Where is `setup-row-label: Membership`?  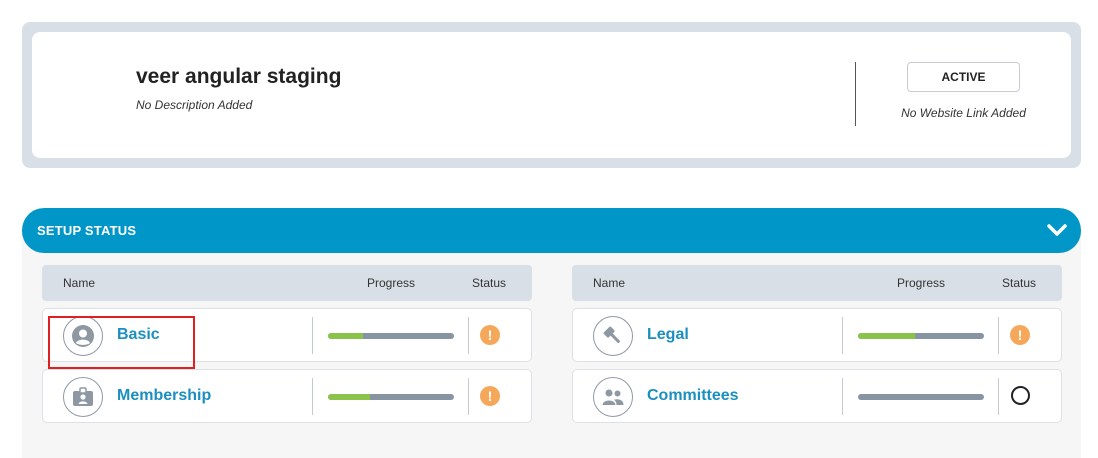 setup-row-label: Membership is located at coordinates (164, 396).